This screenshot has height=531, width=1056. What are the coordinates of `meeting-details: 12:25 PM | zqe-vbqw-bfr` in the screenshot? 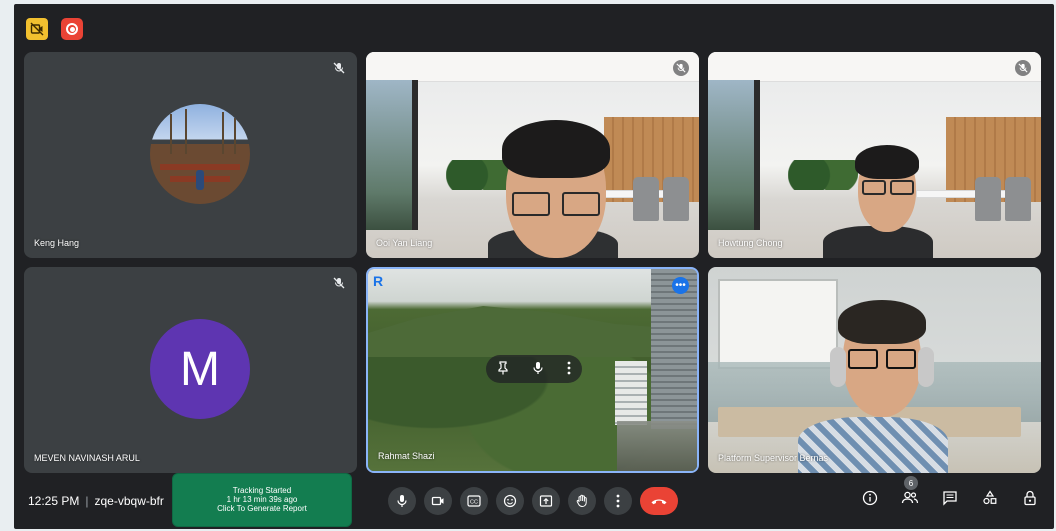 It's located at (96, 501).